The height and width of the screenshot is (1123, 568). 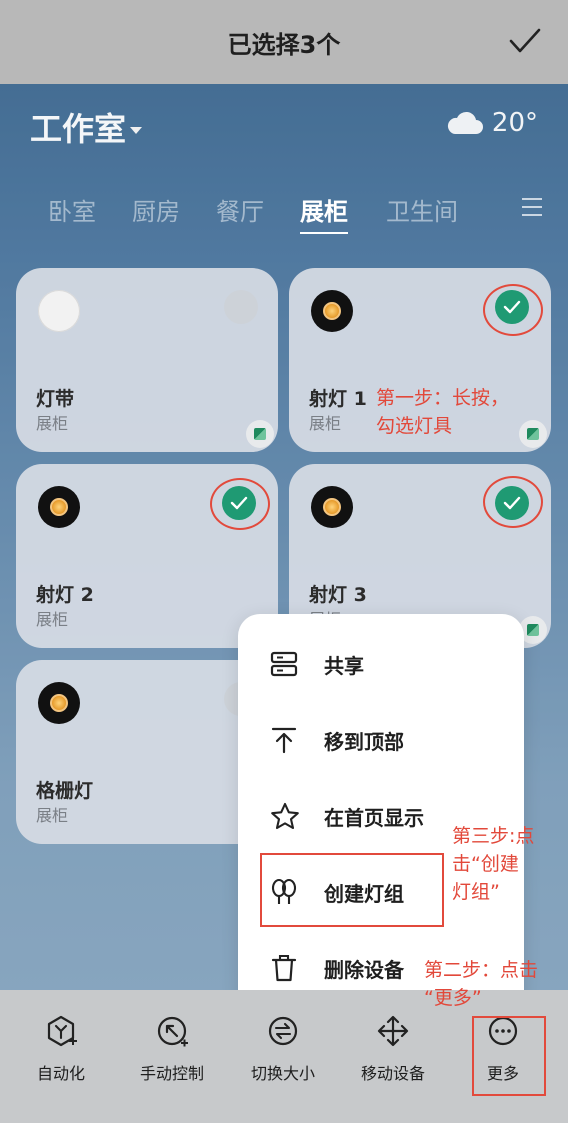 What do you see at coordinates (393, 1031) in the screenshot?
I see `move-icon` at bounding box center [393, 1031].